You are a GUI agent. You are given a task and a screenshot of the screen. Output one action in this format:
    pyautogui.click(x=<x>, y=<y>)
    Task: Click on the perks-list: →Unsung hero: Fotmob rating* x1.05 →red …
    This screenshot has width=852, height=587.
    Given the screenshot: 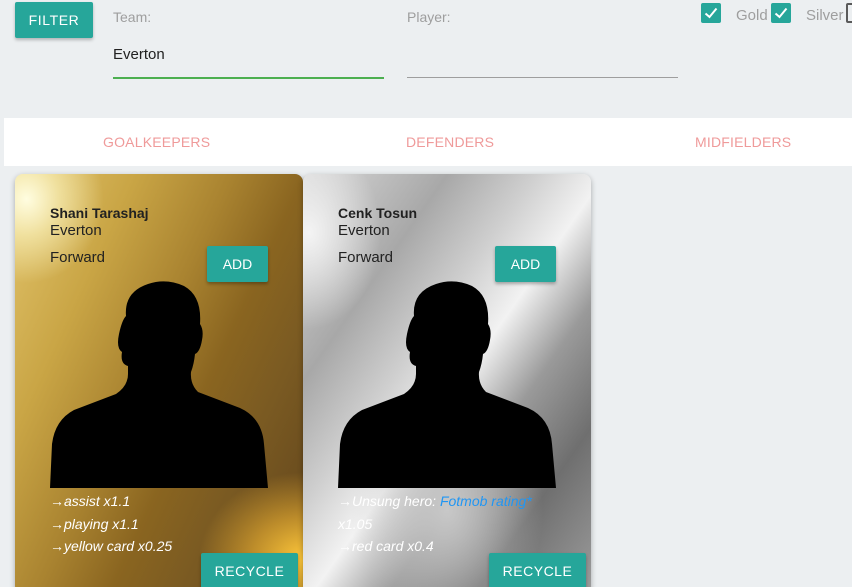 What is the action you would take?
    pyautogui.click(x=458, y=524)
    